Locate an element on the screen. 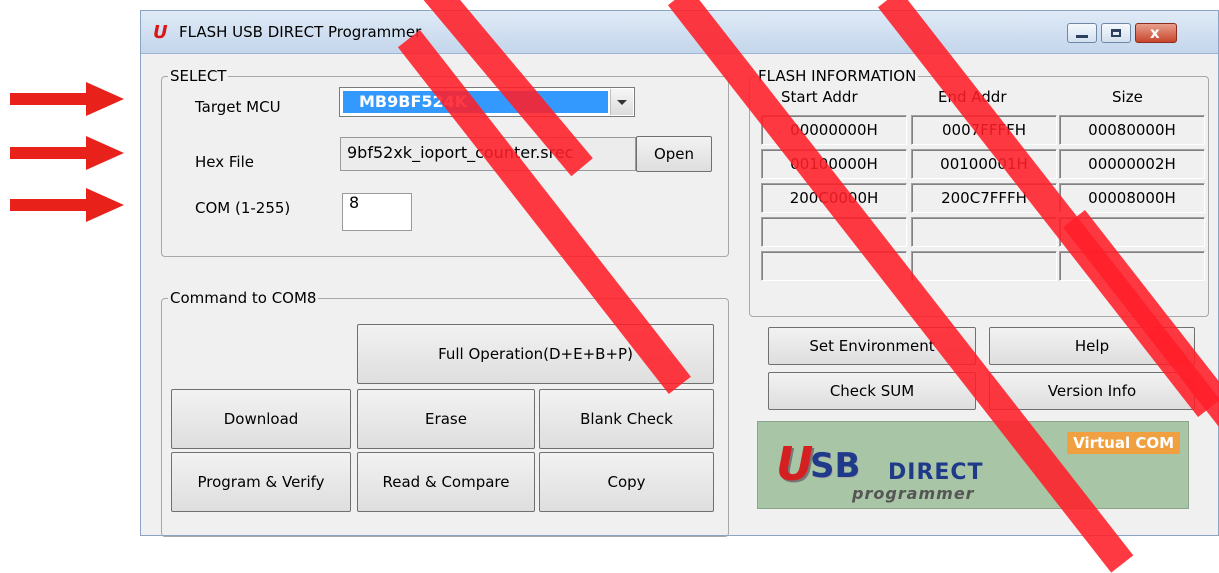 This screenshot has height=573, width=1219. virtual-com-badge: Virtual COM is located at coordinates (1123, 443).